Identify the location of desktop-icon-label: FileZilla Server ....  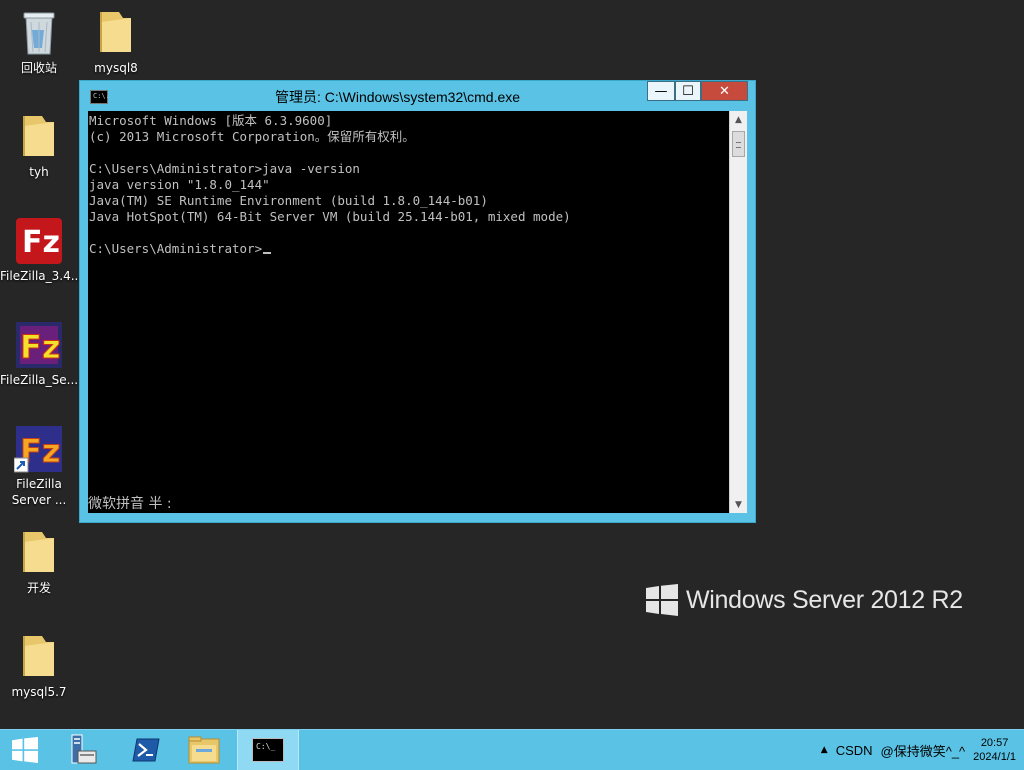
(39, 492).